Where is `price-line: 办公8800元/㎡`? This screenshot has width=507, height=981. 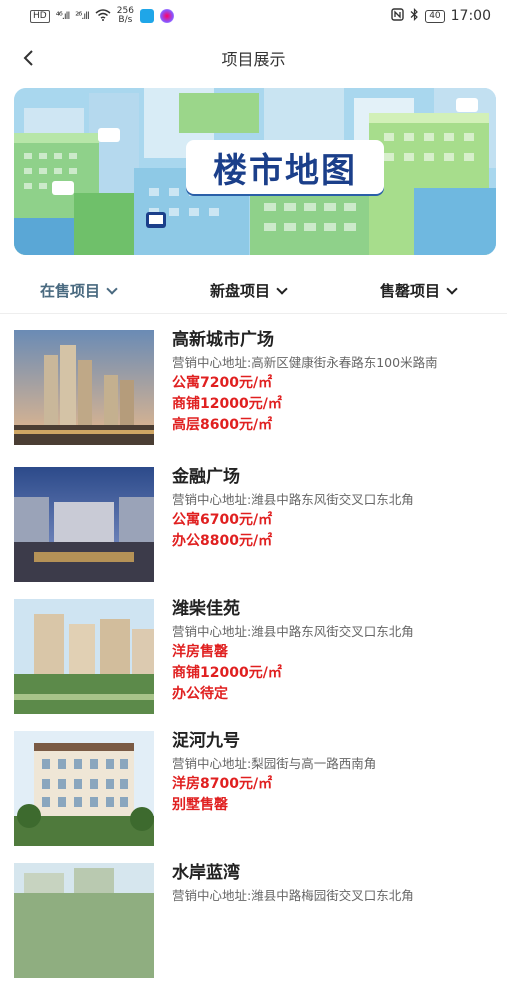 price-line: 办公8800元/㎡ is located at coordinates (222, 541).